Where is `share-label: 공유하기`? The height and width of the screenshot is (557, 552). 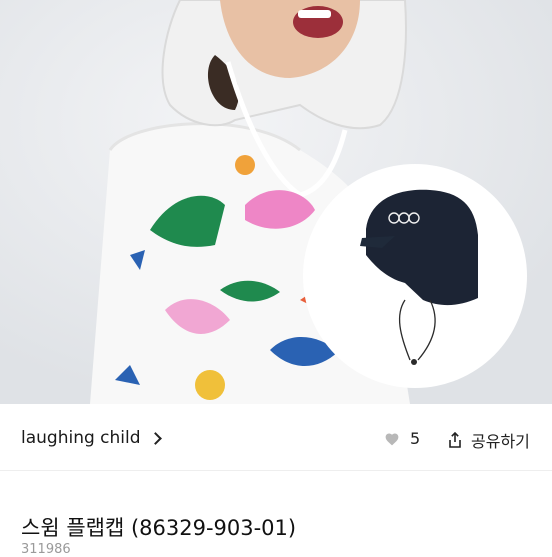 share-label: 공유하기 is located at coordinates (500, 441).